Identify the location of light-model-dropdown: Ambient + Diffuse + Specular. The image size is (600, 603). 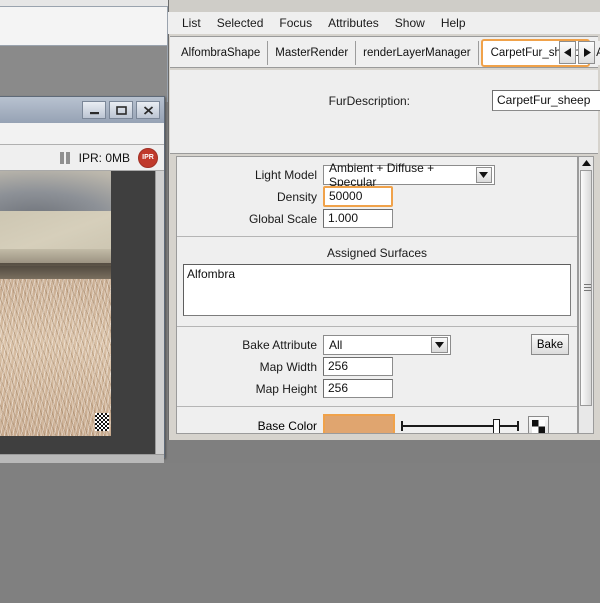
(409, 175).